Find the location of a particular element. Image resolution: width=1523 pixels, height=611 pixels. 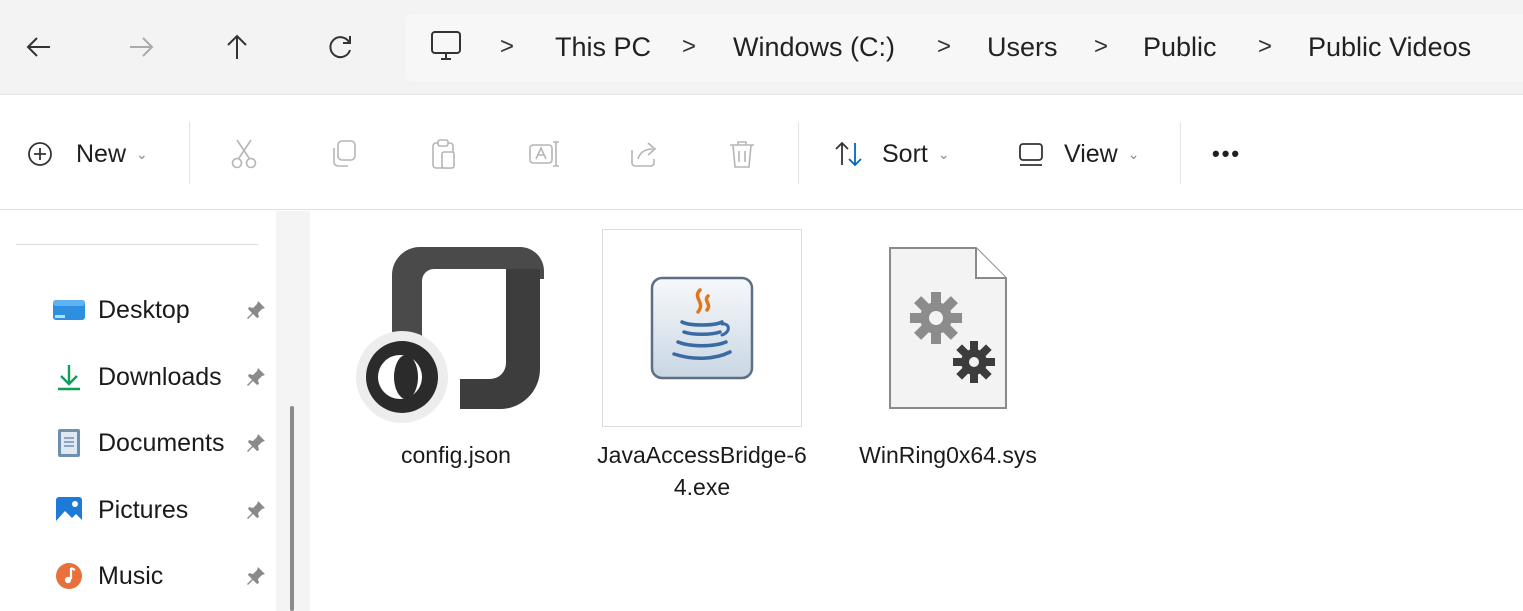

file-item-config-json: config.json is located at coordinates (456, 364).